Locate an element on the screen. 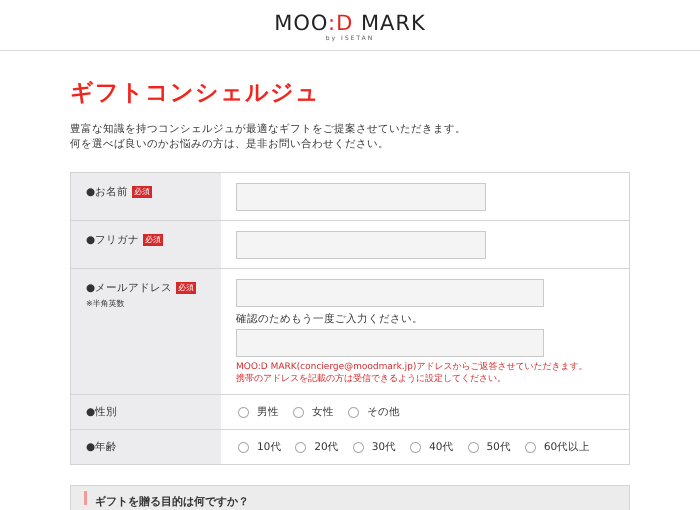  email-field is located at coordinates (390, 293).